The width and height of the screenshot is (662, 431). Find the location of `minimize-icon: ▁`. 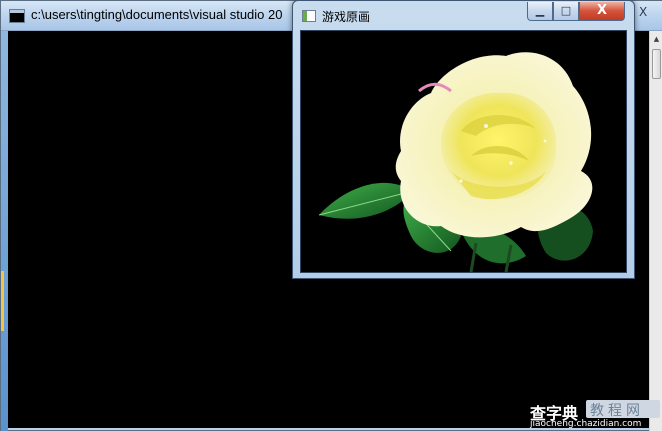

minimize-icon: ▁ is located at coordinates (540, 10).